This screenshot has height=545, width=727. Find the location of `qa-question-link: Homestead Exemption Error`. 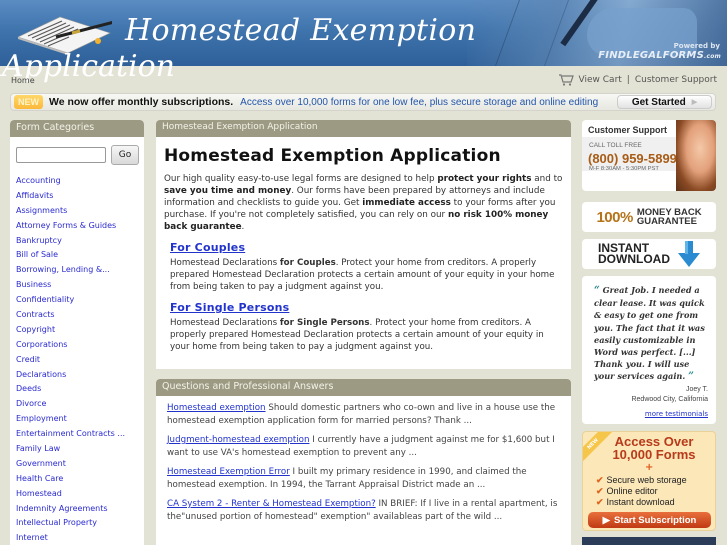

qa-question-link: Homestead Exemption Error is located at coordinates (228, 472).